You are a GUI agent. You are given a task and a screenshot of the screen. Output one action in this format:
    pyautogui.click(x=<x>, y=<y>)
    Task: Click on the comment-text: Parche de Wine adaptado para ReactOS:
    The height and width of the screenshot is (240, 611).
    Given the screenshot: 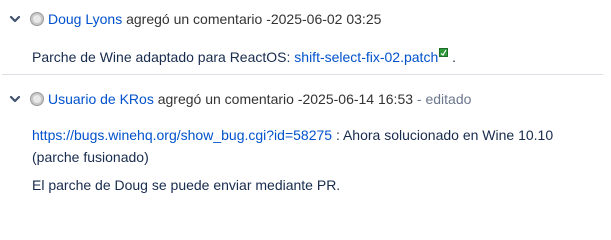 What is the action you would take?
    pyautogui.click(x=163, y=57)
    